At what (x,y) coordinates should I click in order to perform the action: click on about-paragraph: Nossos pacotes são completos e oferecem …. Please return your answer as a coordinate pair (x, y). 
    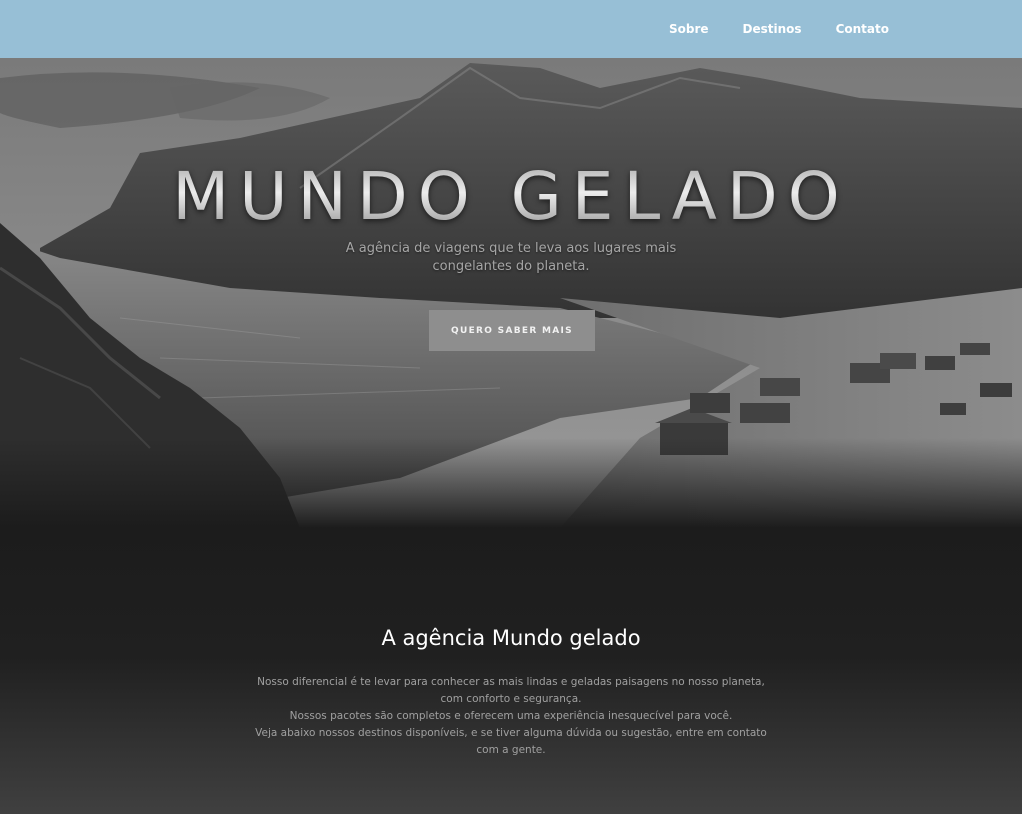
    Looking at the image, I should click on (511, 716).